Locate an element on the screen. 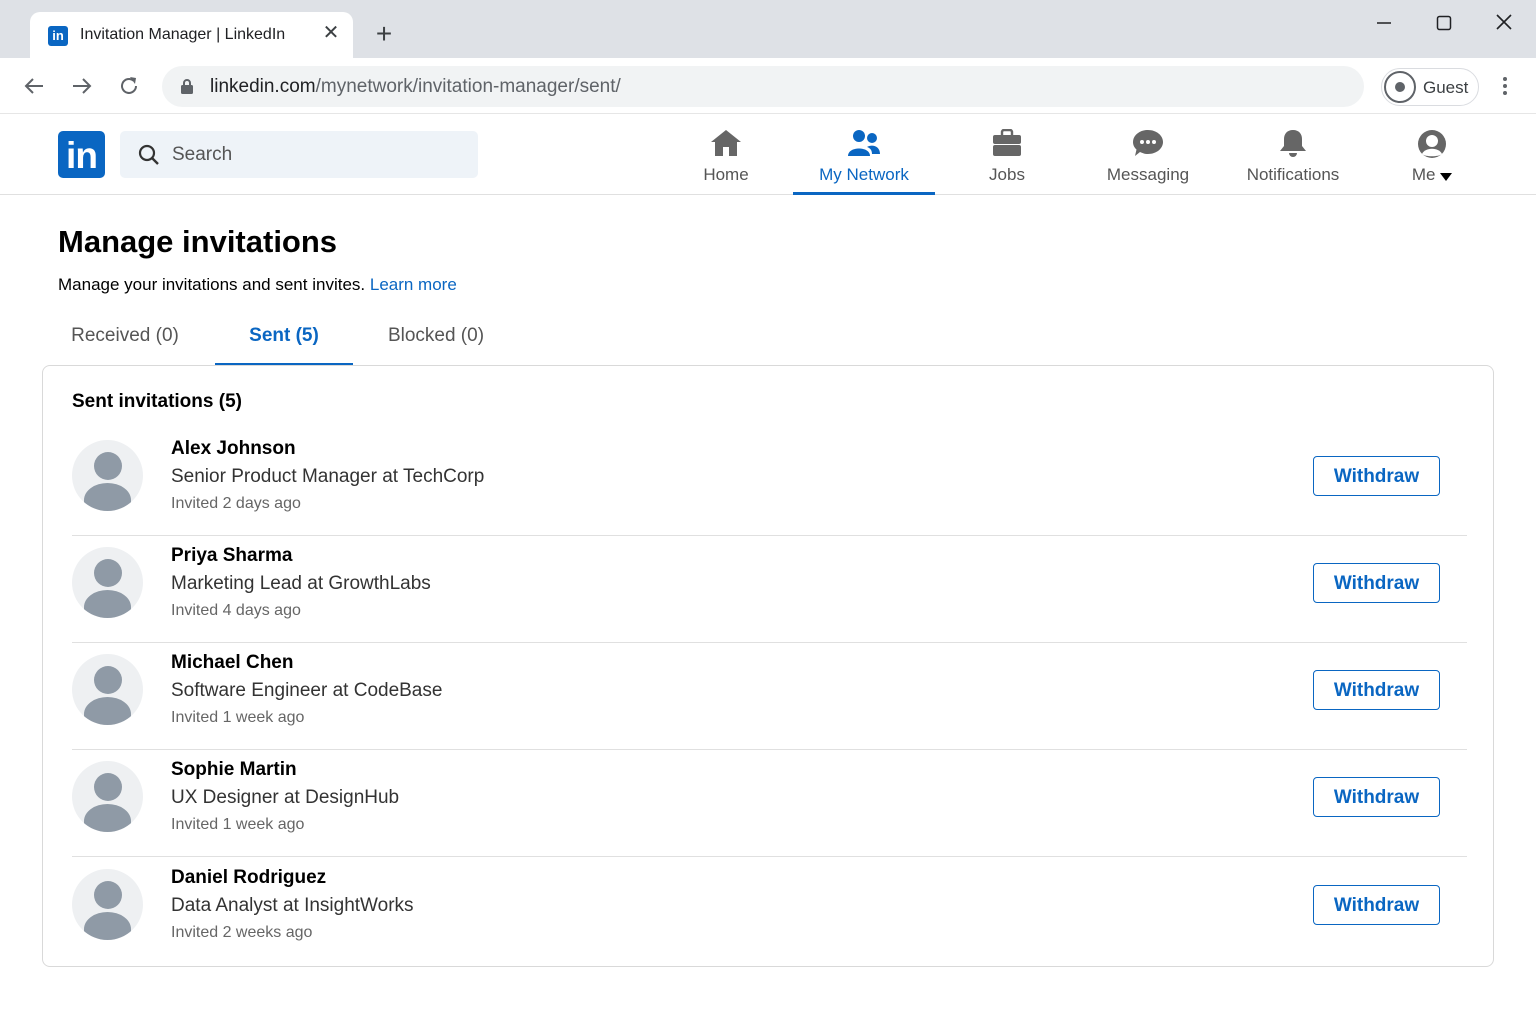 This screenshot has height=1024, width=1536. browser-menu-icon is located at coordinates (1505, 86).